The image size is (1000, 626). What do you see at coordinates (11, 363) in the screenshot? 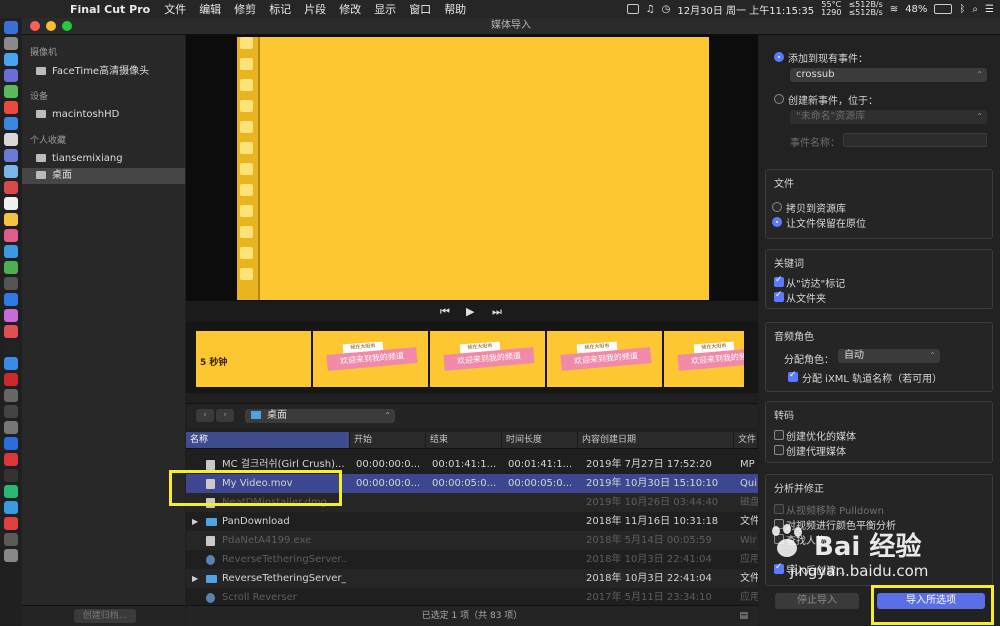
I see `dock-appstore-icon` at bounding box center [11, 363].